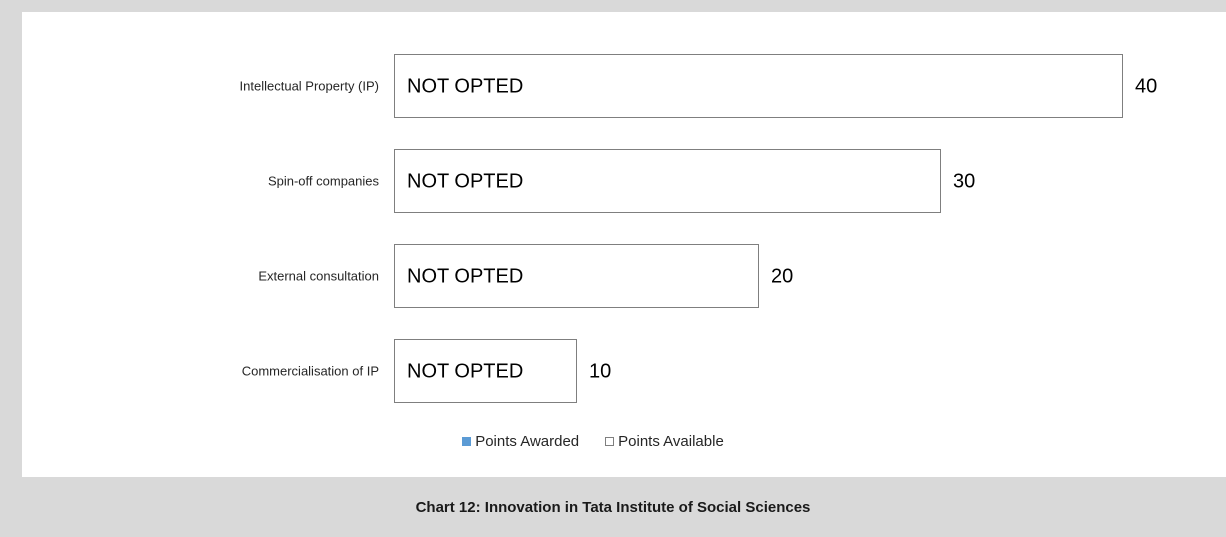 This screenshot has width=1226, height=537. Describe the element at coordinates (318, 276) in the screenshot. I see `category-label: External consultation` at that location.